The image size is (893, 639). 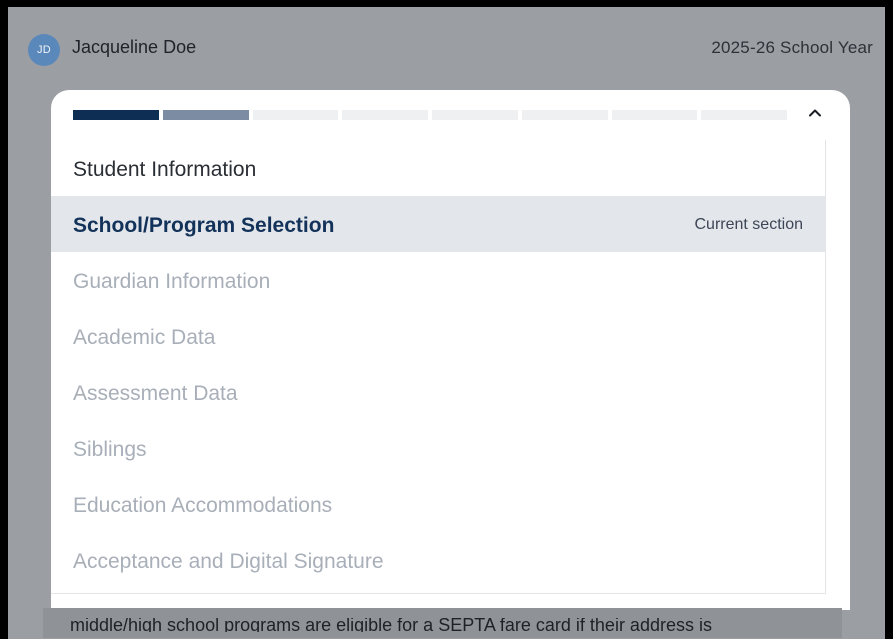 I want to click on progress-bar, so click(x=430, y=115).